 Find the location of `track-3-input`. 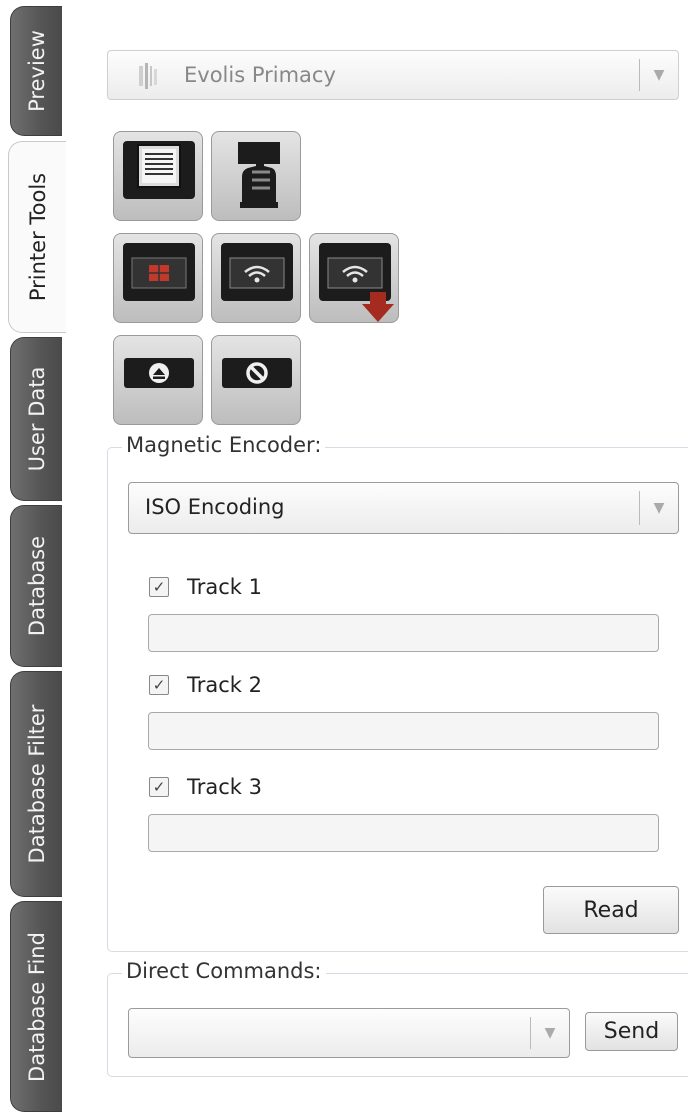

track-3-input is located at coordinates (403, 833).